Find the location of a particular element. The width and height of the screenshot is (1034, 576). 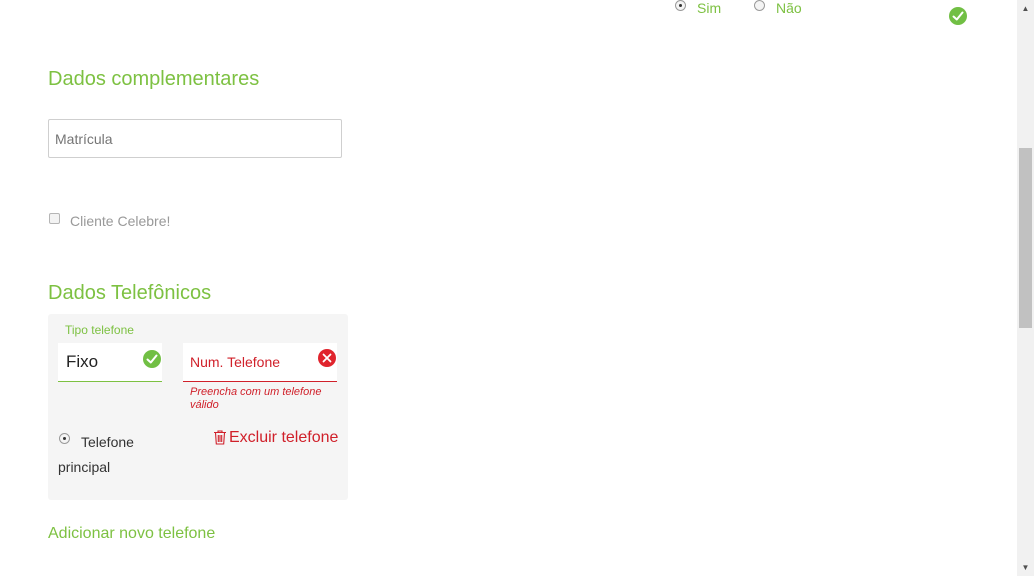

primary-phone-label: Telefone principal is located at coordinates (96, 454).